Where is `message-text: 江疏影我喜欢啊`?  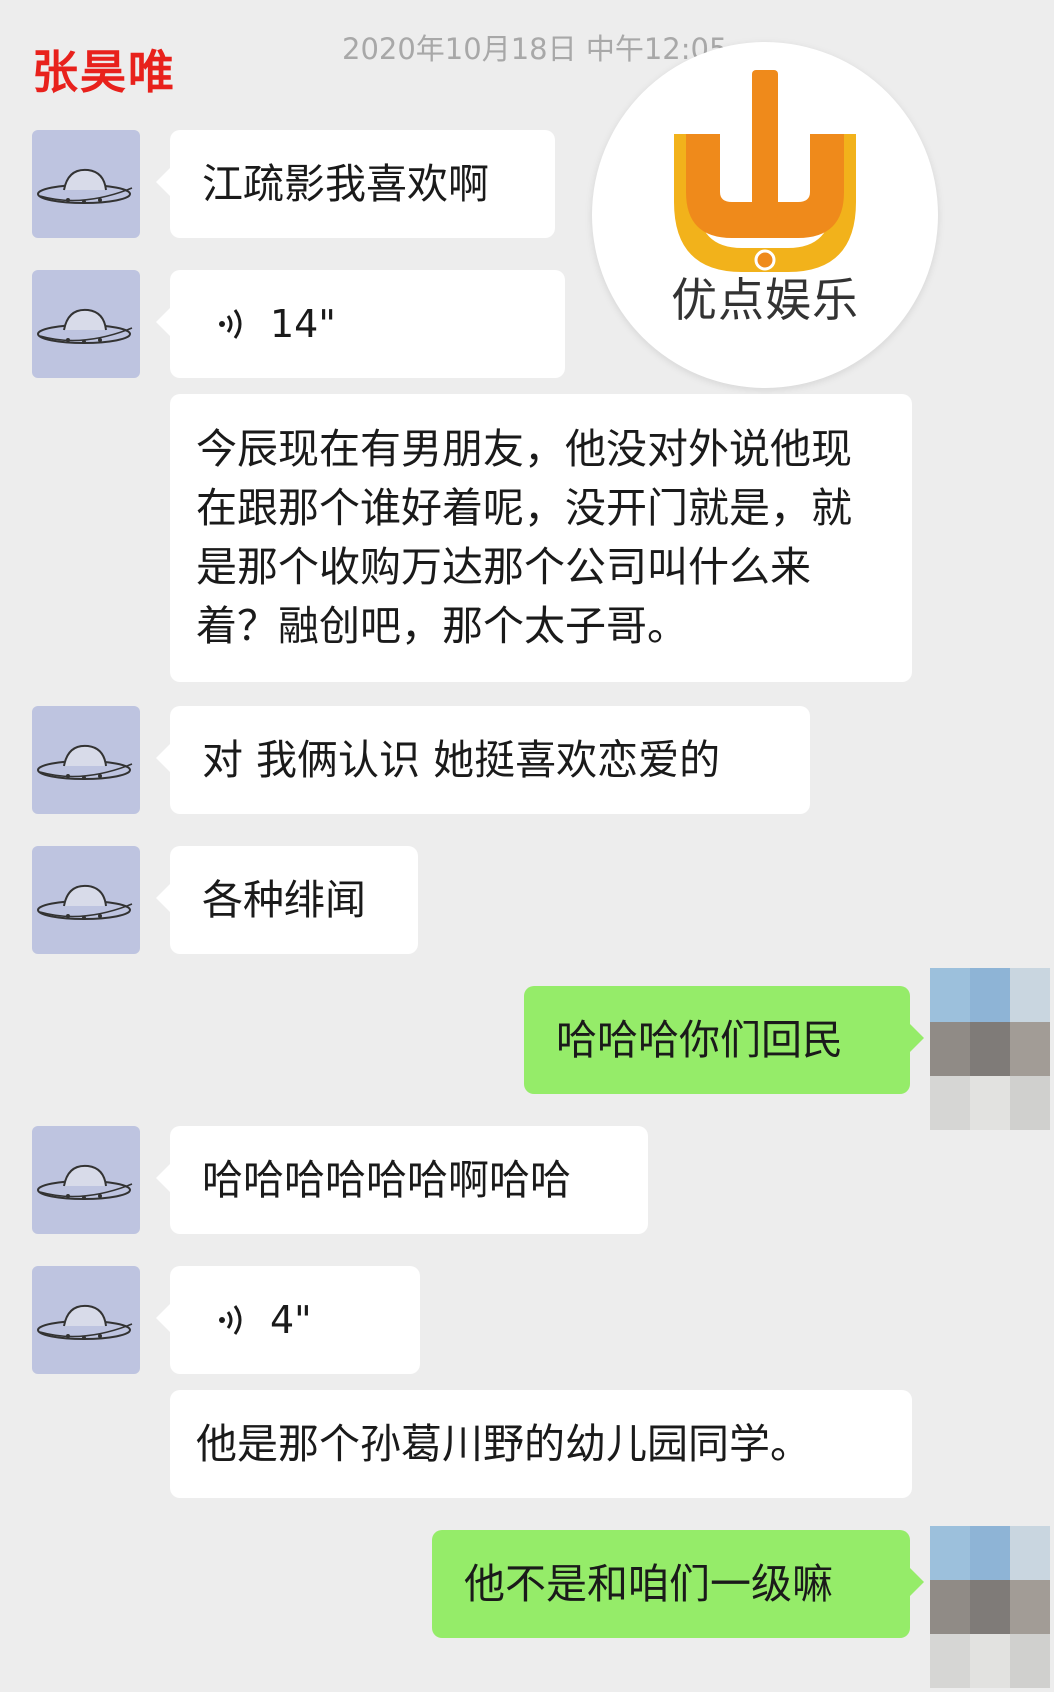
message-text: 江疏影我喜欢啊 is located at coordinates (345, 184).